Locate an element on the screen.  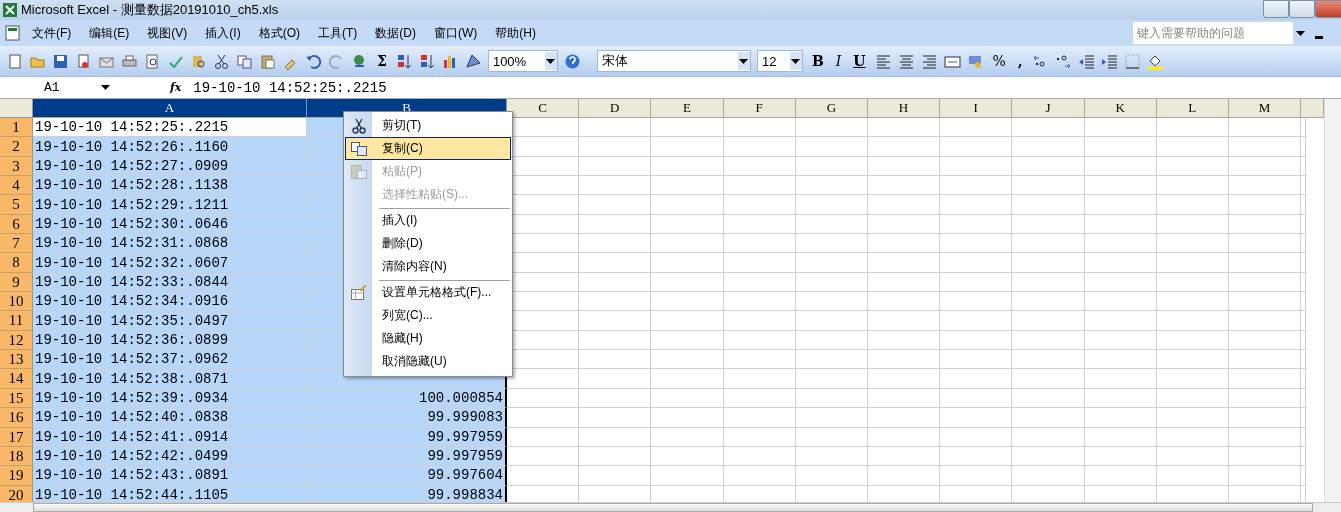
print-icon is located at coordinates (129, 61).